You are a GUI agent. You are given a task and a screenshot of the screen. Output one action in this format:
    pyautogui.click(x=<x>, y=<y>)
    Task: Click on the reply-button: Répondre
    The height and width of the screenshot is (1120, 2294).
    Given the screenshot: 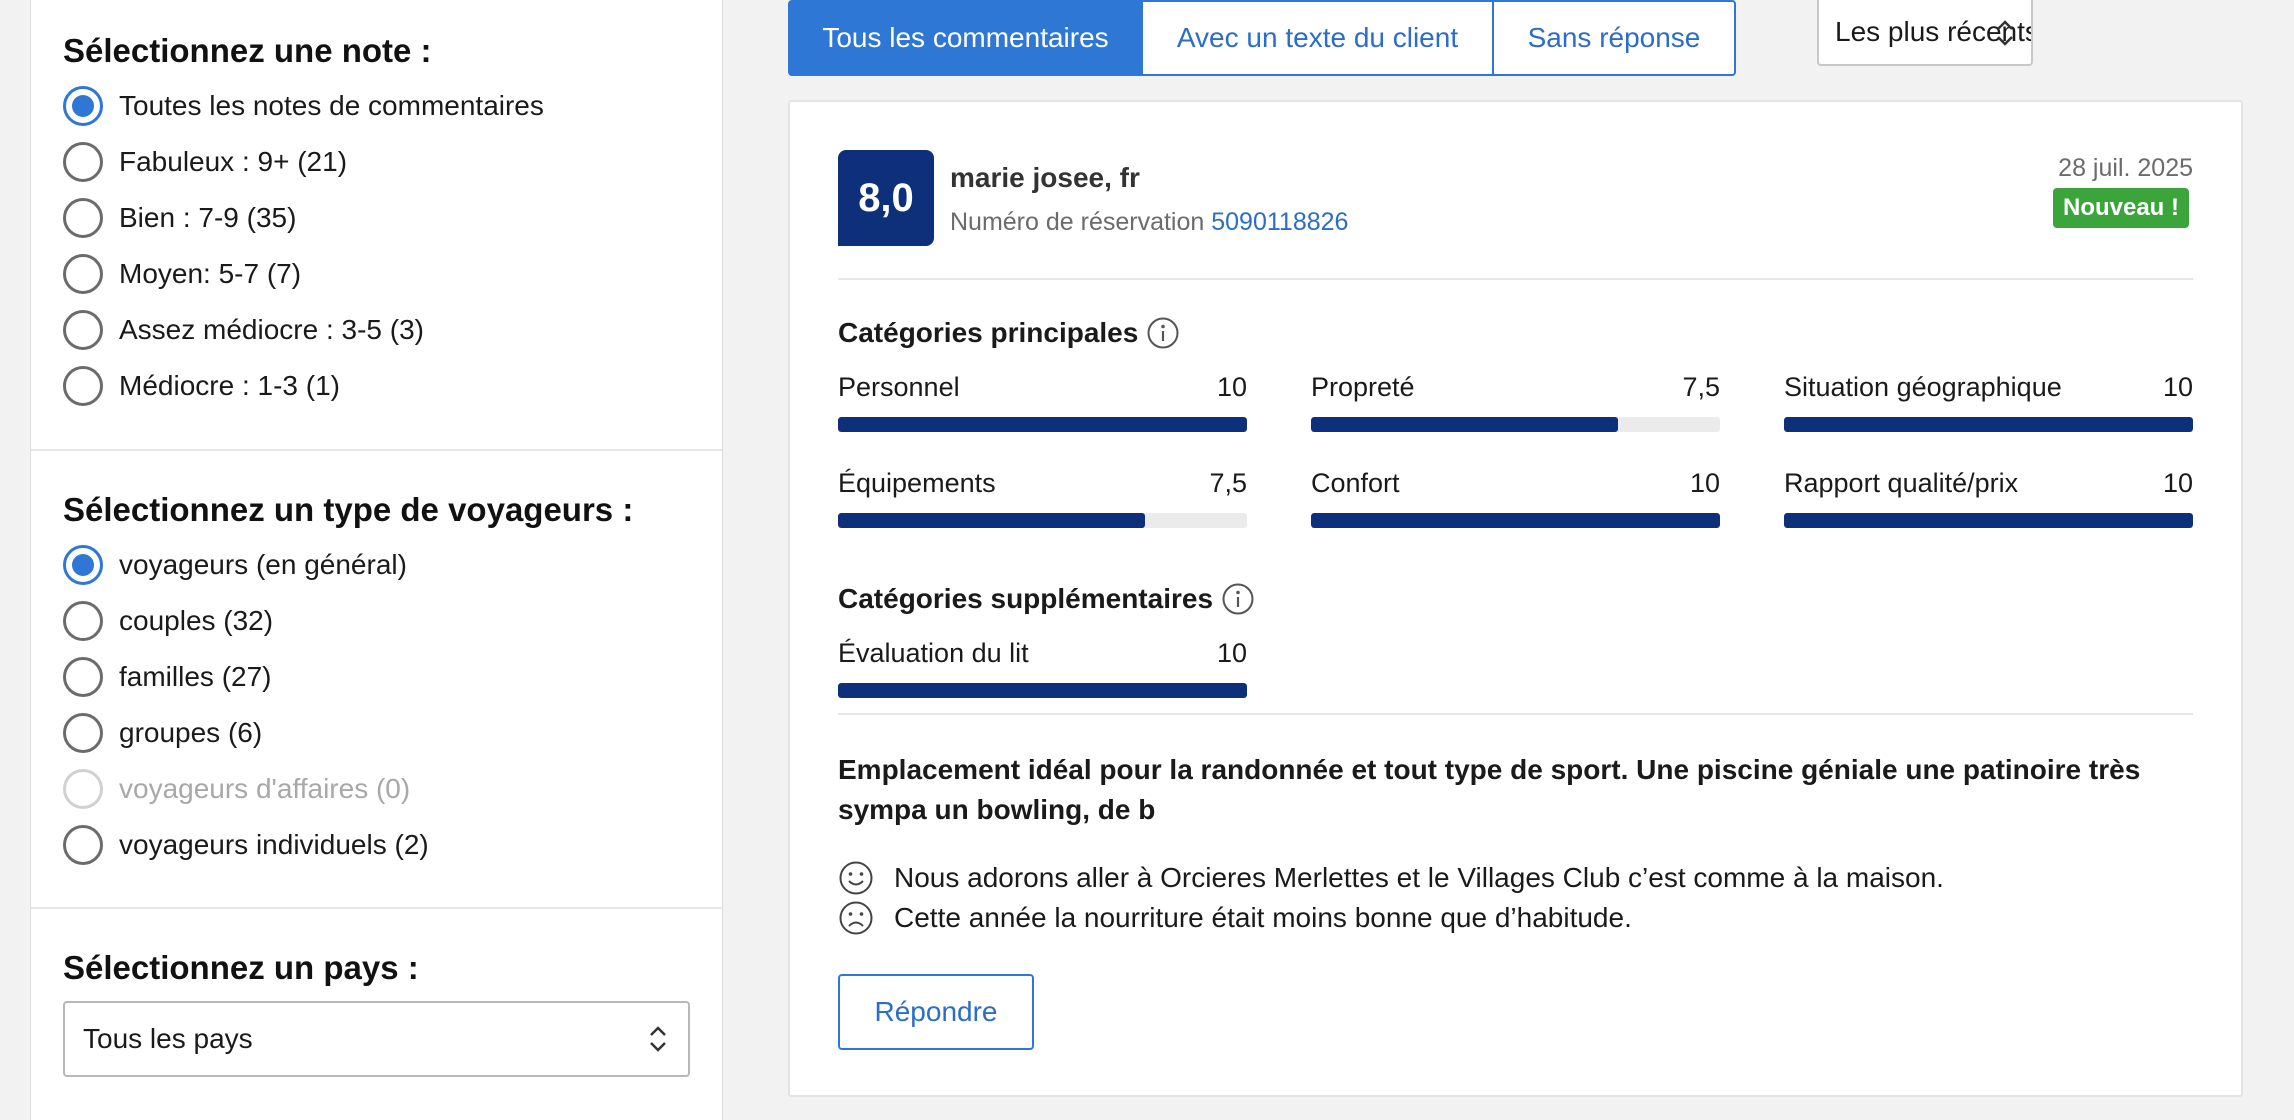 What is the action you would take?
    pyautogui.click(x=936, y=1012)
    